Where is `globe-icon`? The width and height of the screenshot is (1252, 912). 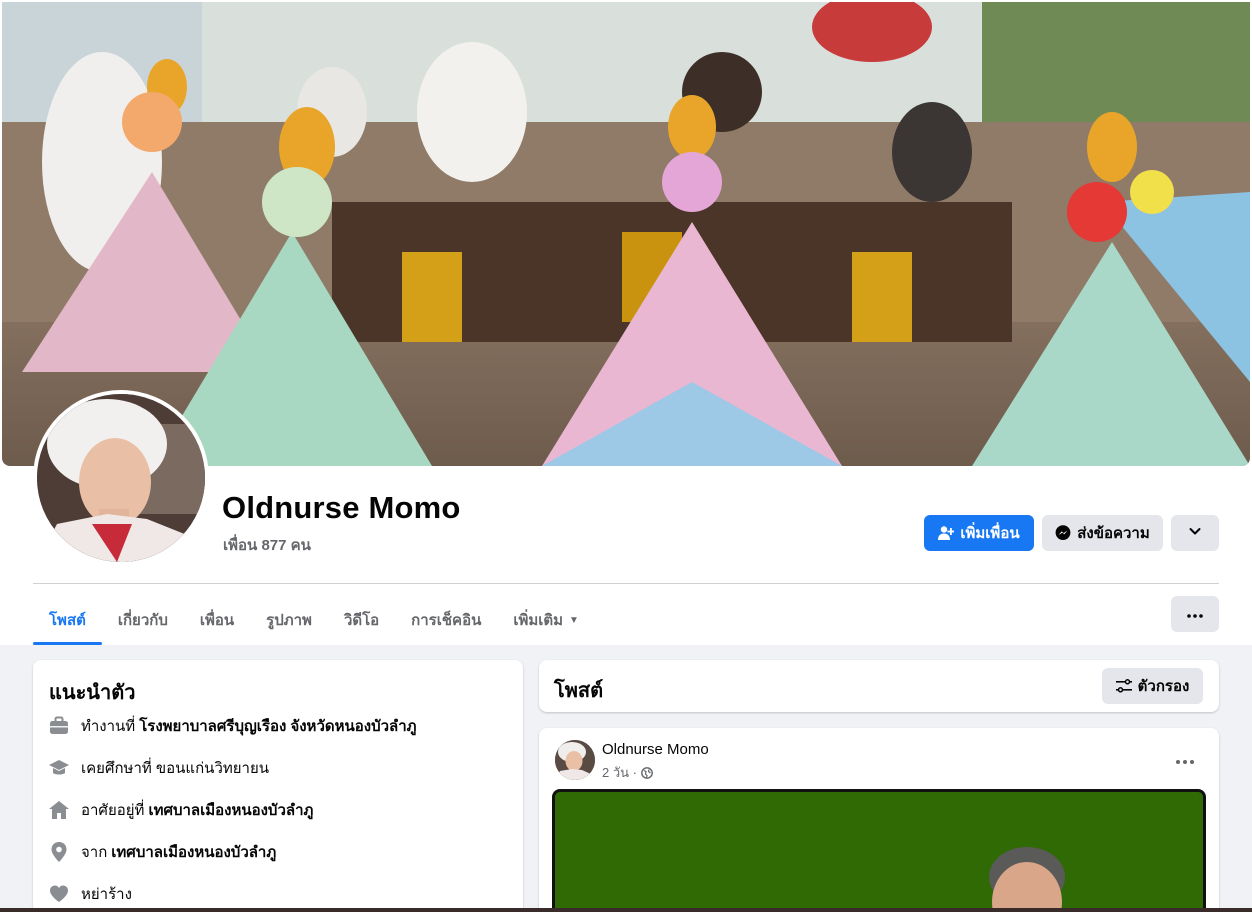
globe-icon is located at coordinates (647, 772).